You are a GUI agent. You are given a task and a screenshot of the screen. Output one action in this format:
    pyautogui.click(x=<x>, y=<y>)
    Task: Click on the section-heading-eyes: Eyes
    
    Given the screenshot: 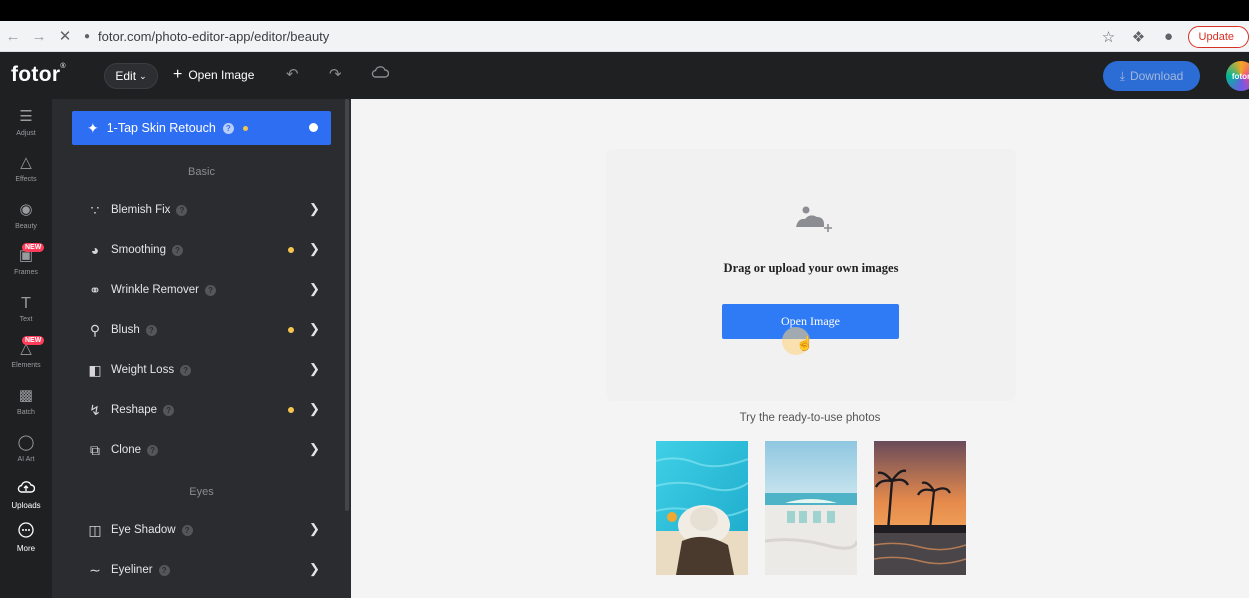 What is the action you would take?
    pyautogui.click(x=201, y=492)
    